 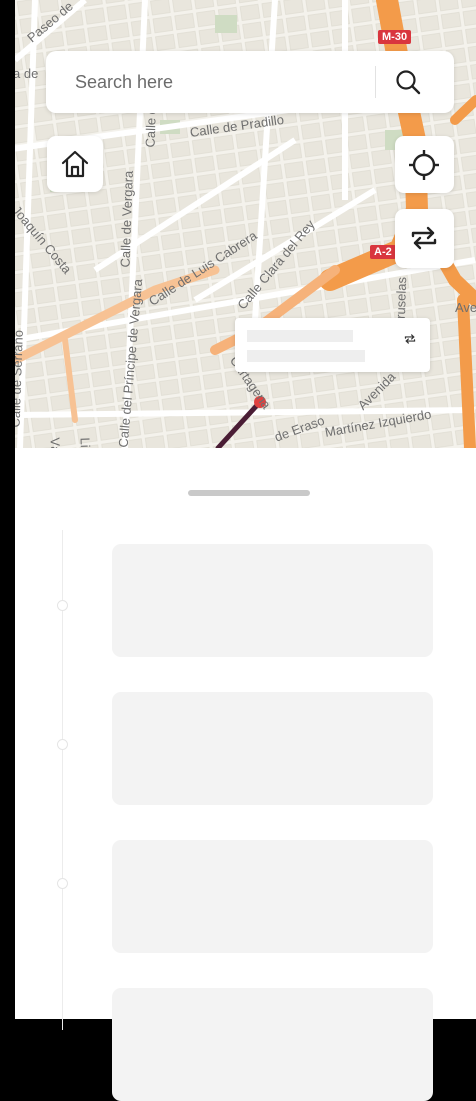 What do you see at coordinates (395, 37) in the screenshot?
I see `road-badge: M-30` at bounding box center [395, 37].